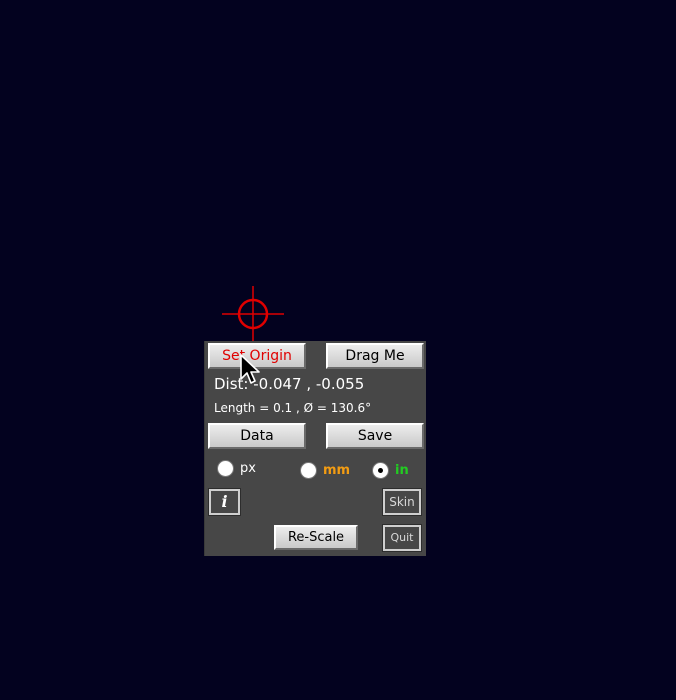  I want to click on distance-readout: Dist: -0.047 , -0.055, so click(289, 384).